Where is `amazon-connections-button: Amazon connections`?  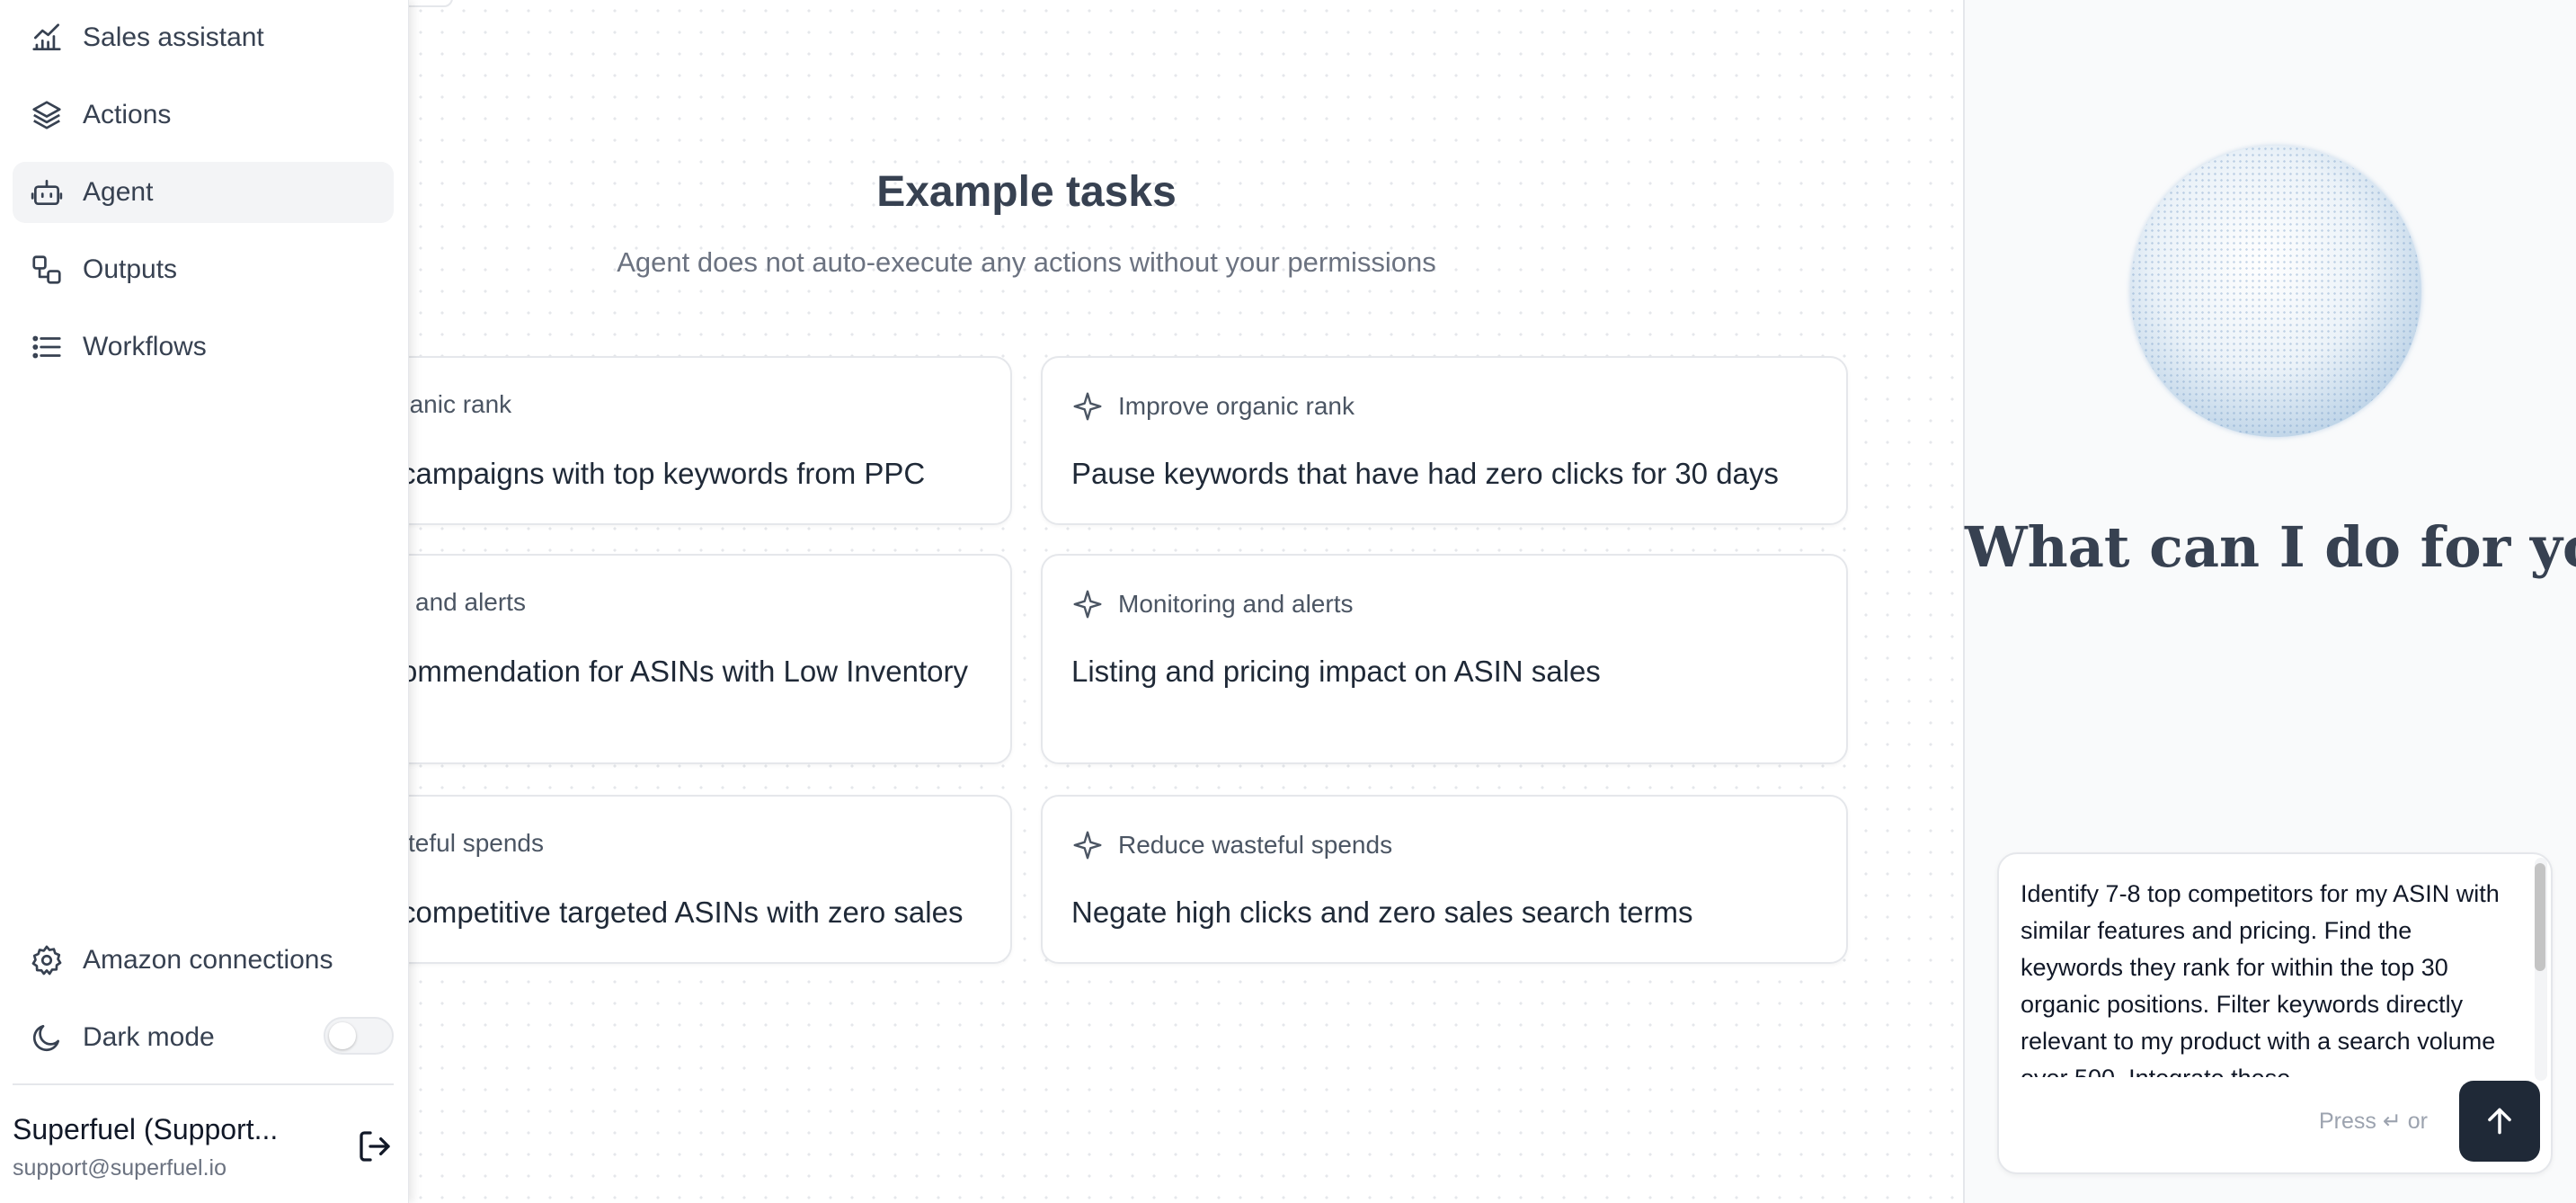
amazon-connections-button: Amazon connections is located at coordinates (203, 961).